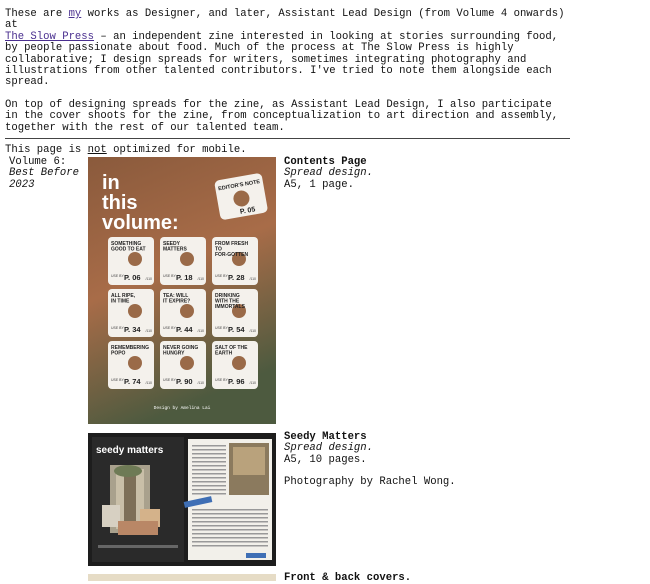 The width and height of the screenshot is (650, 584). Describe the element at coordinates (325, 459) in the screenshot. I see `work-meta: A5, 10 pages.` at that location.